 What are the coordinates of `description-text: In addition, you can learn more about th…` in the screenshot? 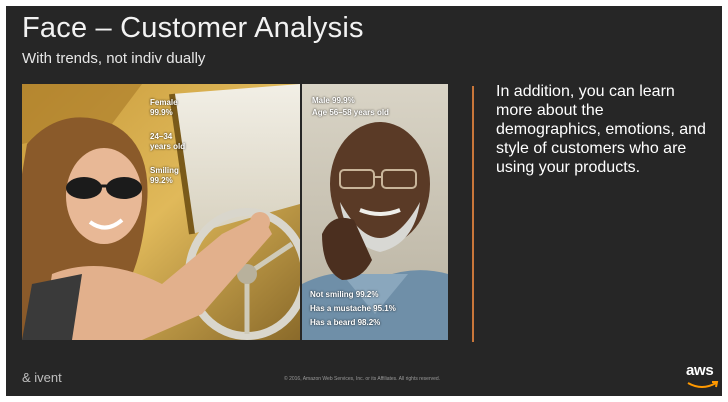 It's located at (601, 129).